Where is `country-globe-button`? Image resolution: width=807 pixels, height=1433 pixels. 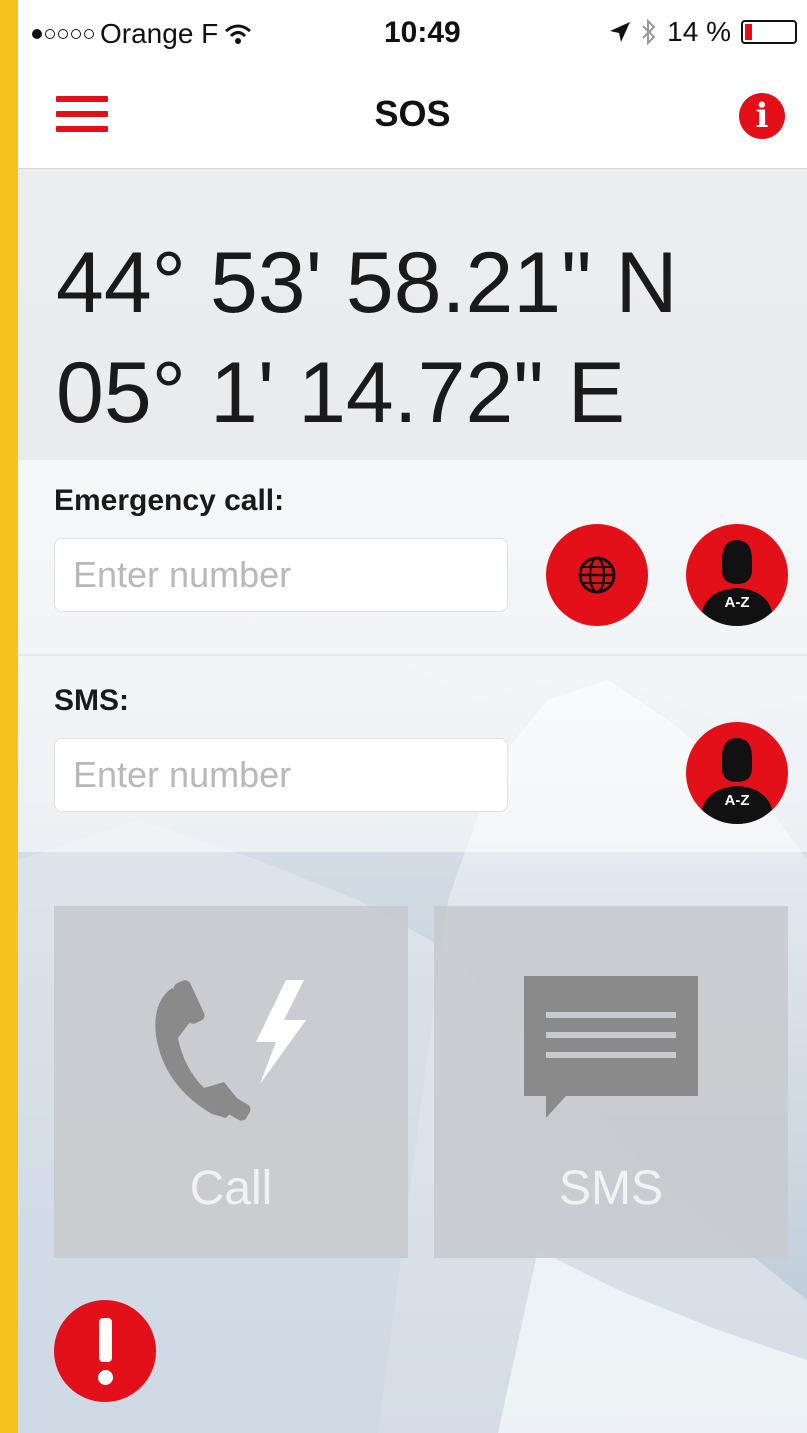 country-globe-button is located at coordinates (597, 575).